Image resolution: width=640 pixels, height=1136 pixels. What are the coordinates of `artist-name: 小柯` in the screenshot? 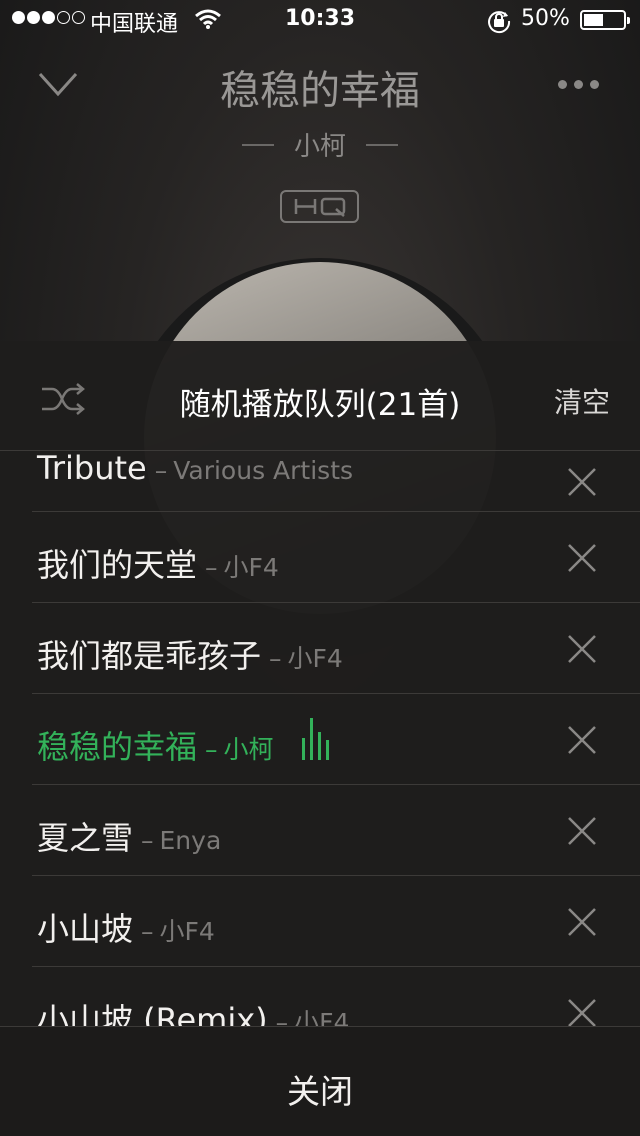 It's located at (320, 144).